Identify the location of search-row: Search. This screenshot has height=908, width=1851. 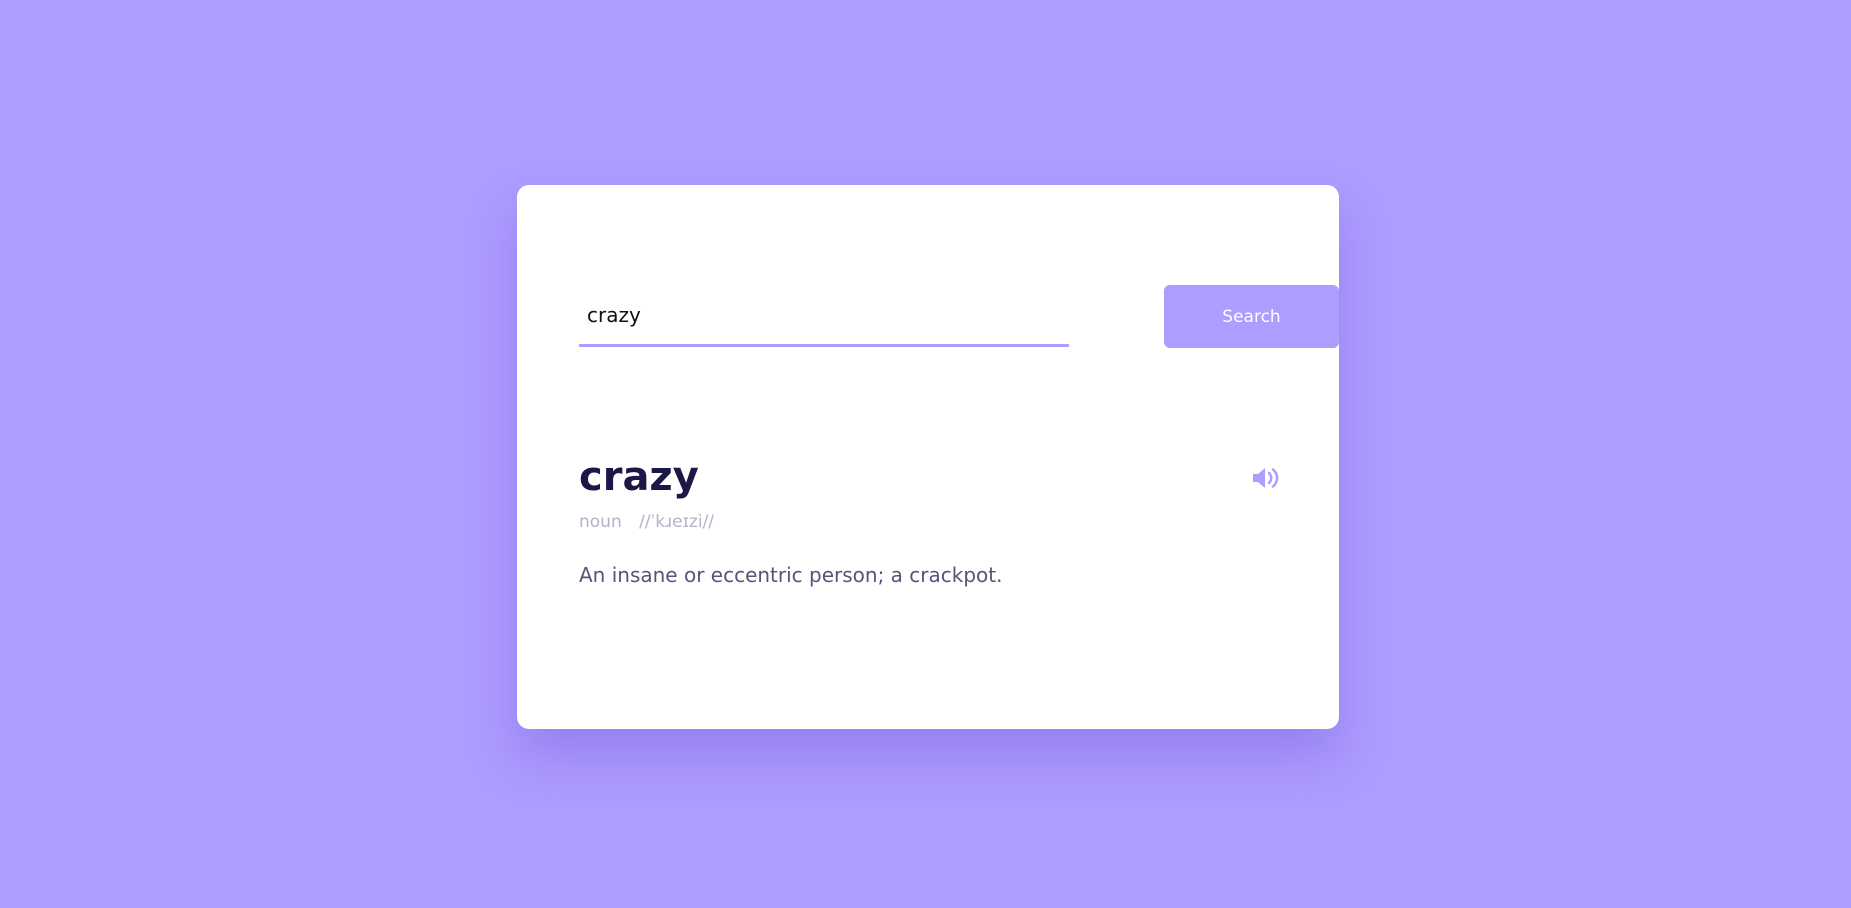
(959, 317).